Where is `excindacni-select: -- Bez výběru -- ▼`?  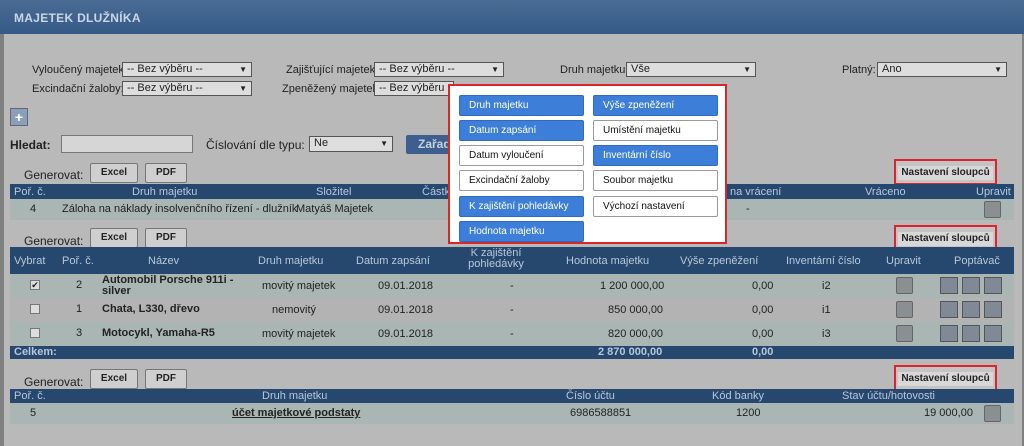
excindacni-select: -- Bez výběru -- ▼ is located at coordinates (187, 88).